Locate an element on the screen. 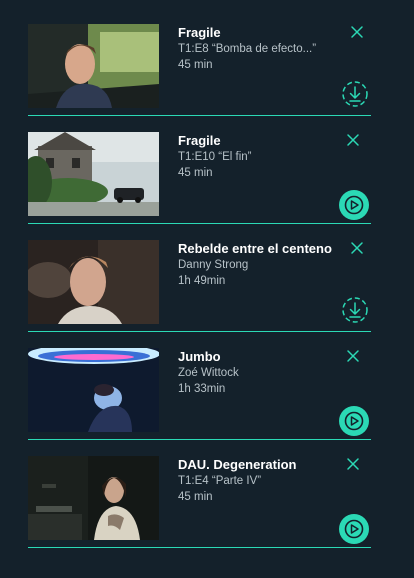 Image resolution: width=414 pixels, height=578 pixels. item-title: Jumbo is located at coordinates (199, 356).